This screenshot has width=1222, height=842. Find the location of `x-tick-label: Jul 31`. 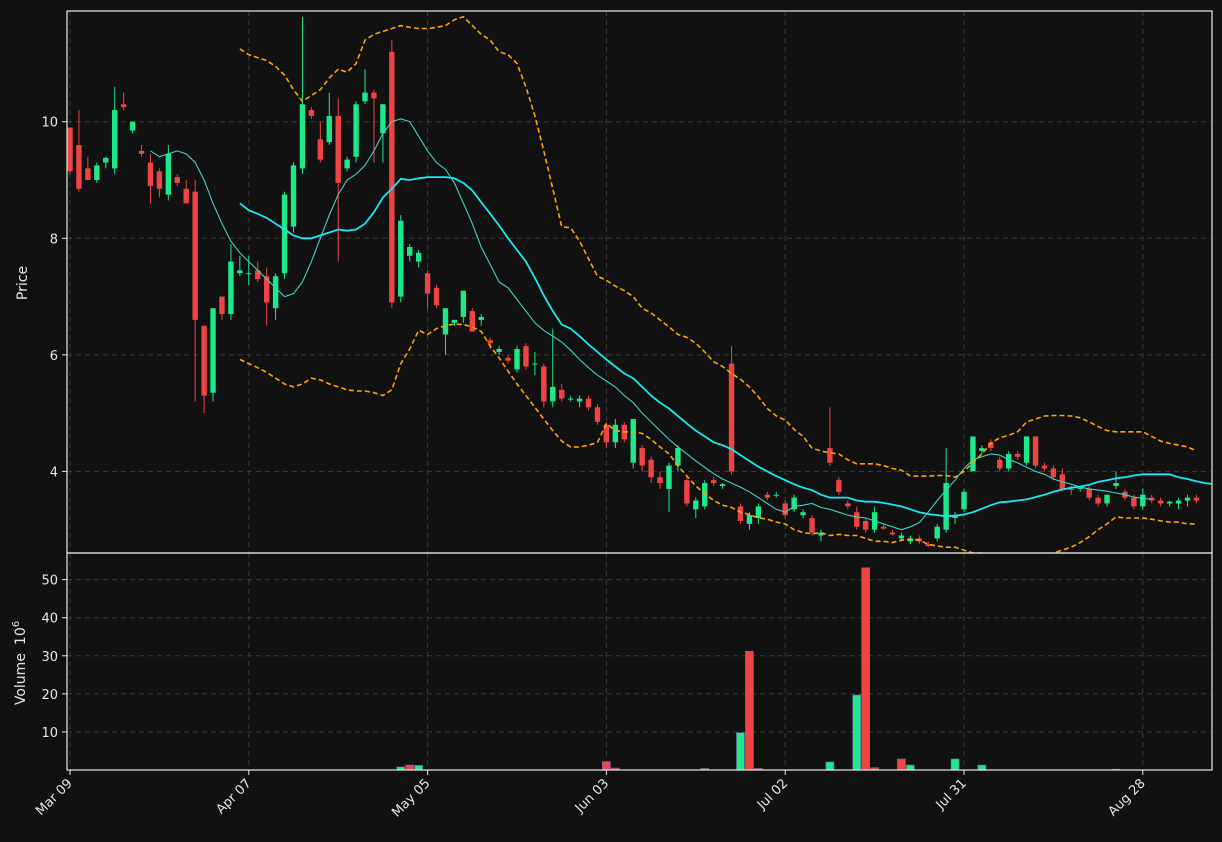

x-tick-label: Jul 31 is located at coordinates (951, 794).